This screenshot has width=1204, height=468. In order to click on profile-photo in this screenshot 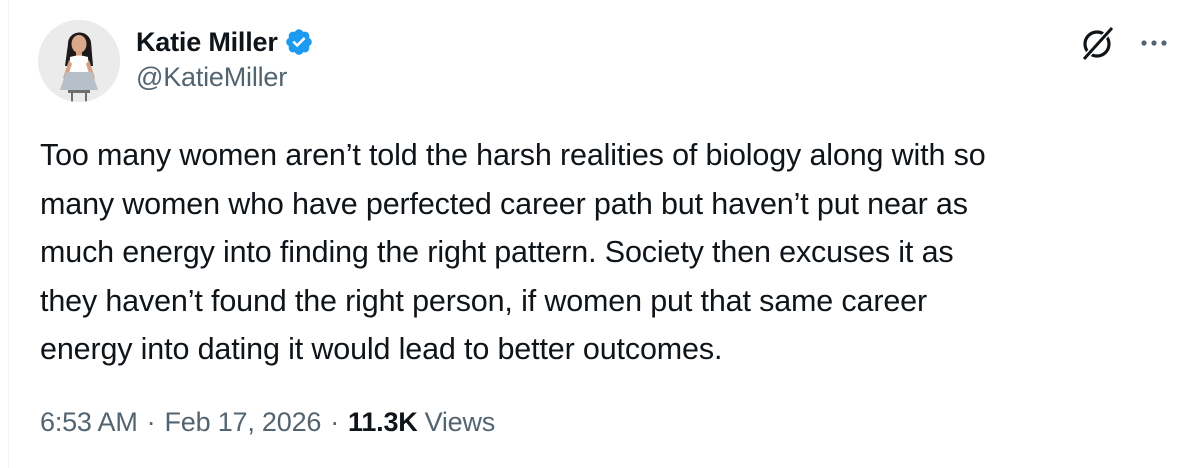, I will do `click(79, 61)`.